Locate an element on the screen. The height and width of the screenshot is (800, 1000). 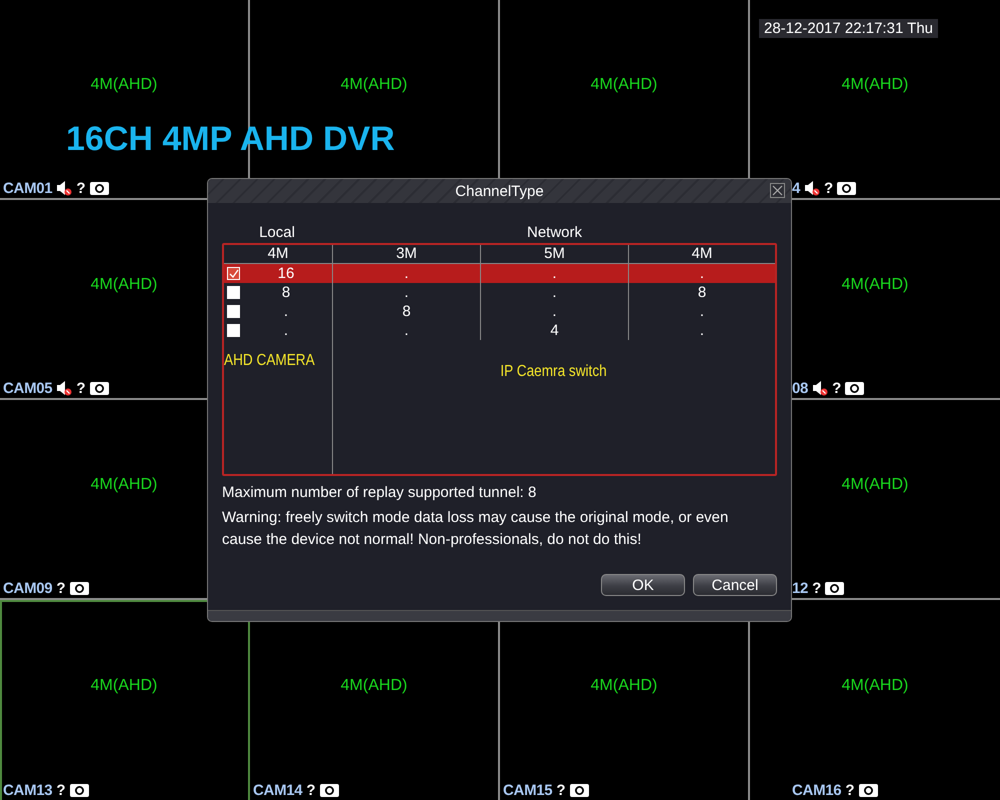
warning-text: Warning: freely switch mode data loss may cause the original mode, or even cause the device not normal! Non-professionals, do not do this! is located at coordinates (476, 529).